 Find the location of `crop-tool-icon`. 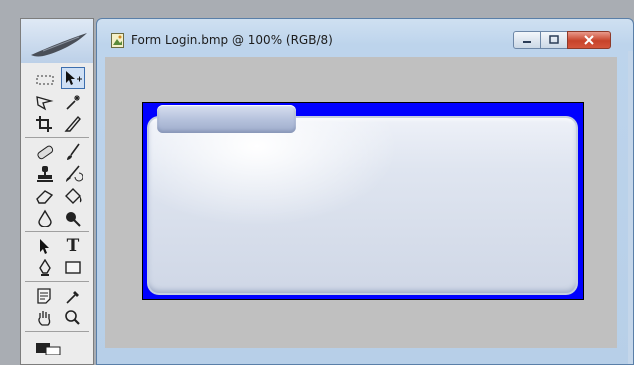

crop-tool-icon is located at coordinates (45, 124).